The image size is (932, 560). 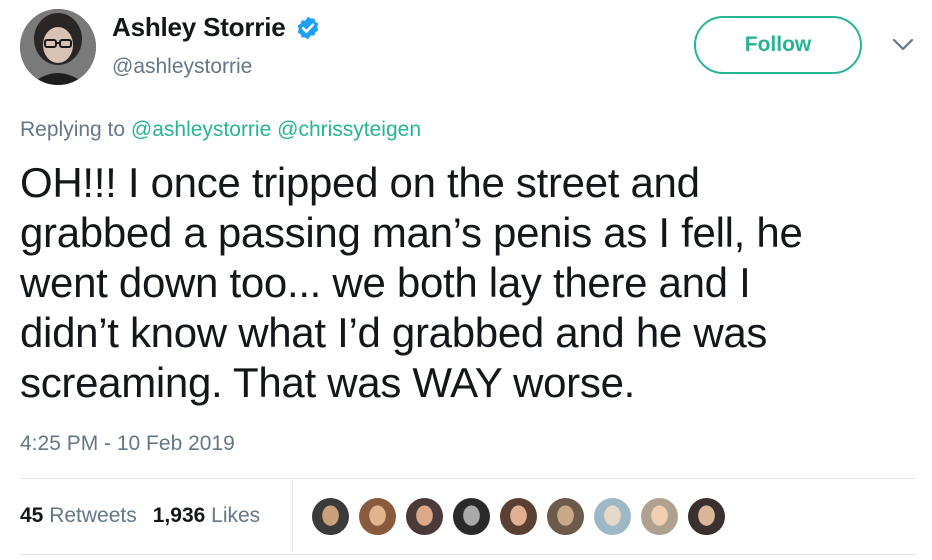 What do you see at coordinates (385, 282) in the screenshot?
I see `tweet-text-line: went down too... we both lay there and I` at bounding box center [385, 282].